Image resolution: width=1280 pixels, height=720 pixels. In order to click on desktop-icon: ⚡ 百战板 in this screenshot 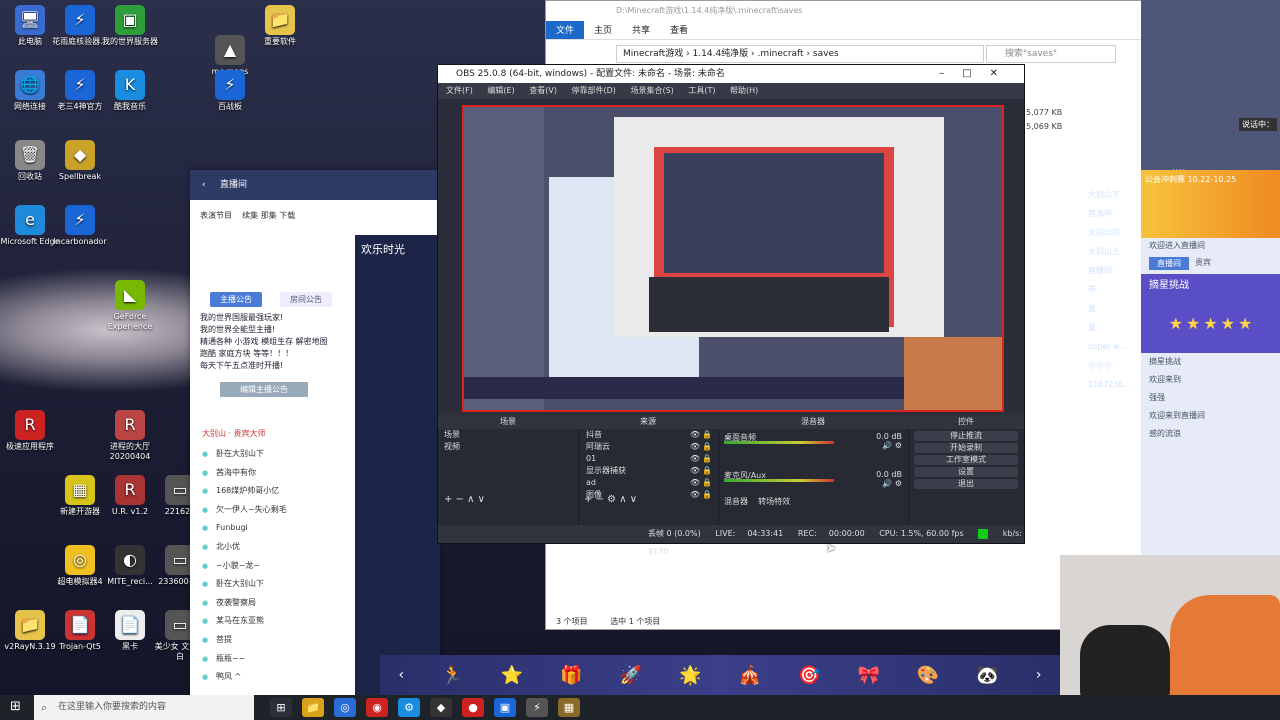, I will do `click(230, 91)`.